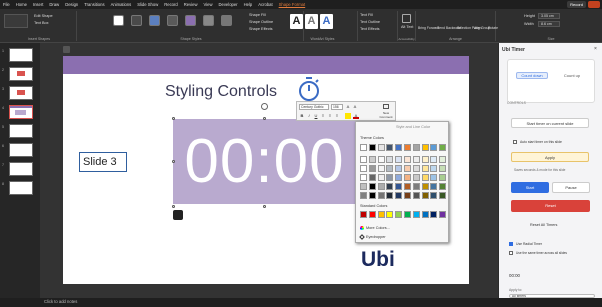 The width and height of the screenshot is (602, 307). What do you see at coordinates (261, 22) in the screenshot?
I see `shape-outline-button: Shape Outline` at bounding box center [261, 22].